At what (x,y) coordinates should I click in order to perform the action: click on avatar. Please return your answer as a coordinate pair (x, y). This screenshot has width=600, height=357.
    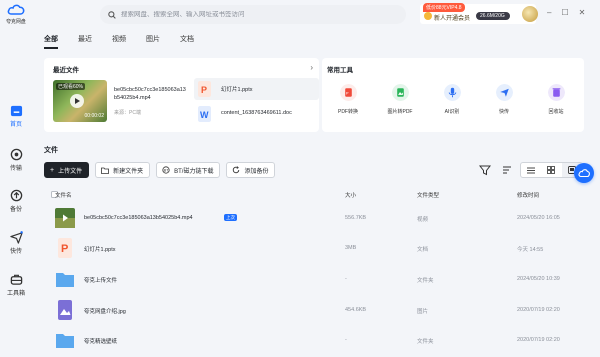
    Looking at the image, I should click on (530, 14).